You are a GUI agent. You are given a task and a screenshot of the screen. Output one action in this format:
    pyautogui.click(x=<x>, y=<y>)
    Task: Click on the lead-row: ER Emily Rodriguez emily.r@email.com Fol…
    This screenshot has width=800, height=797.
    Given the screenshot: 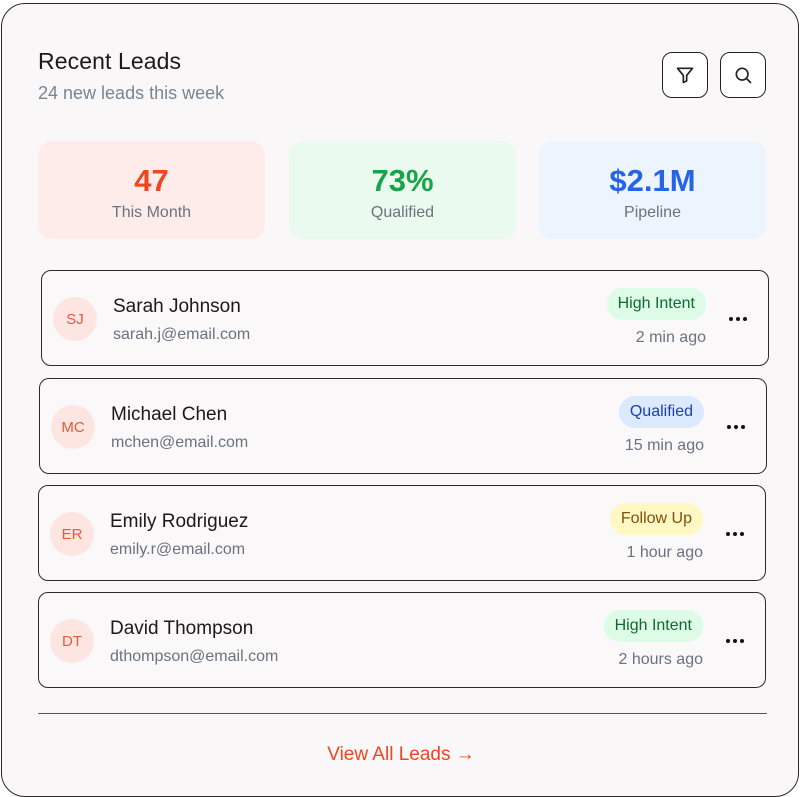 What is the action you would take?
    pyautogui.click(x=402, y=533)
    